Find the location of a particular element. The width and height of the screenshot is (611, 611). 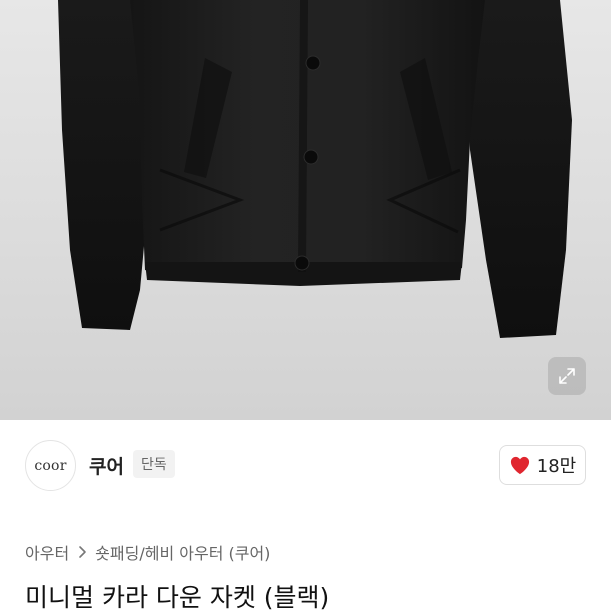

heart-icon is located at coordinates (519, 465).